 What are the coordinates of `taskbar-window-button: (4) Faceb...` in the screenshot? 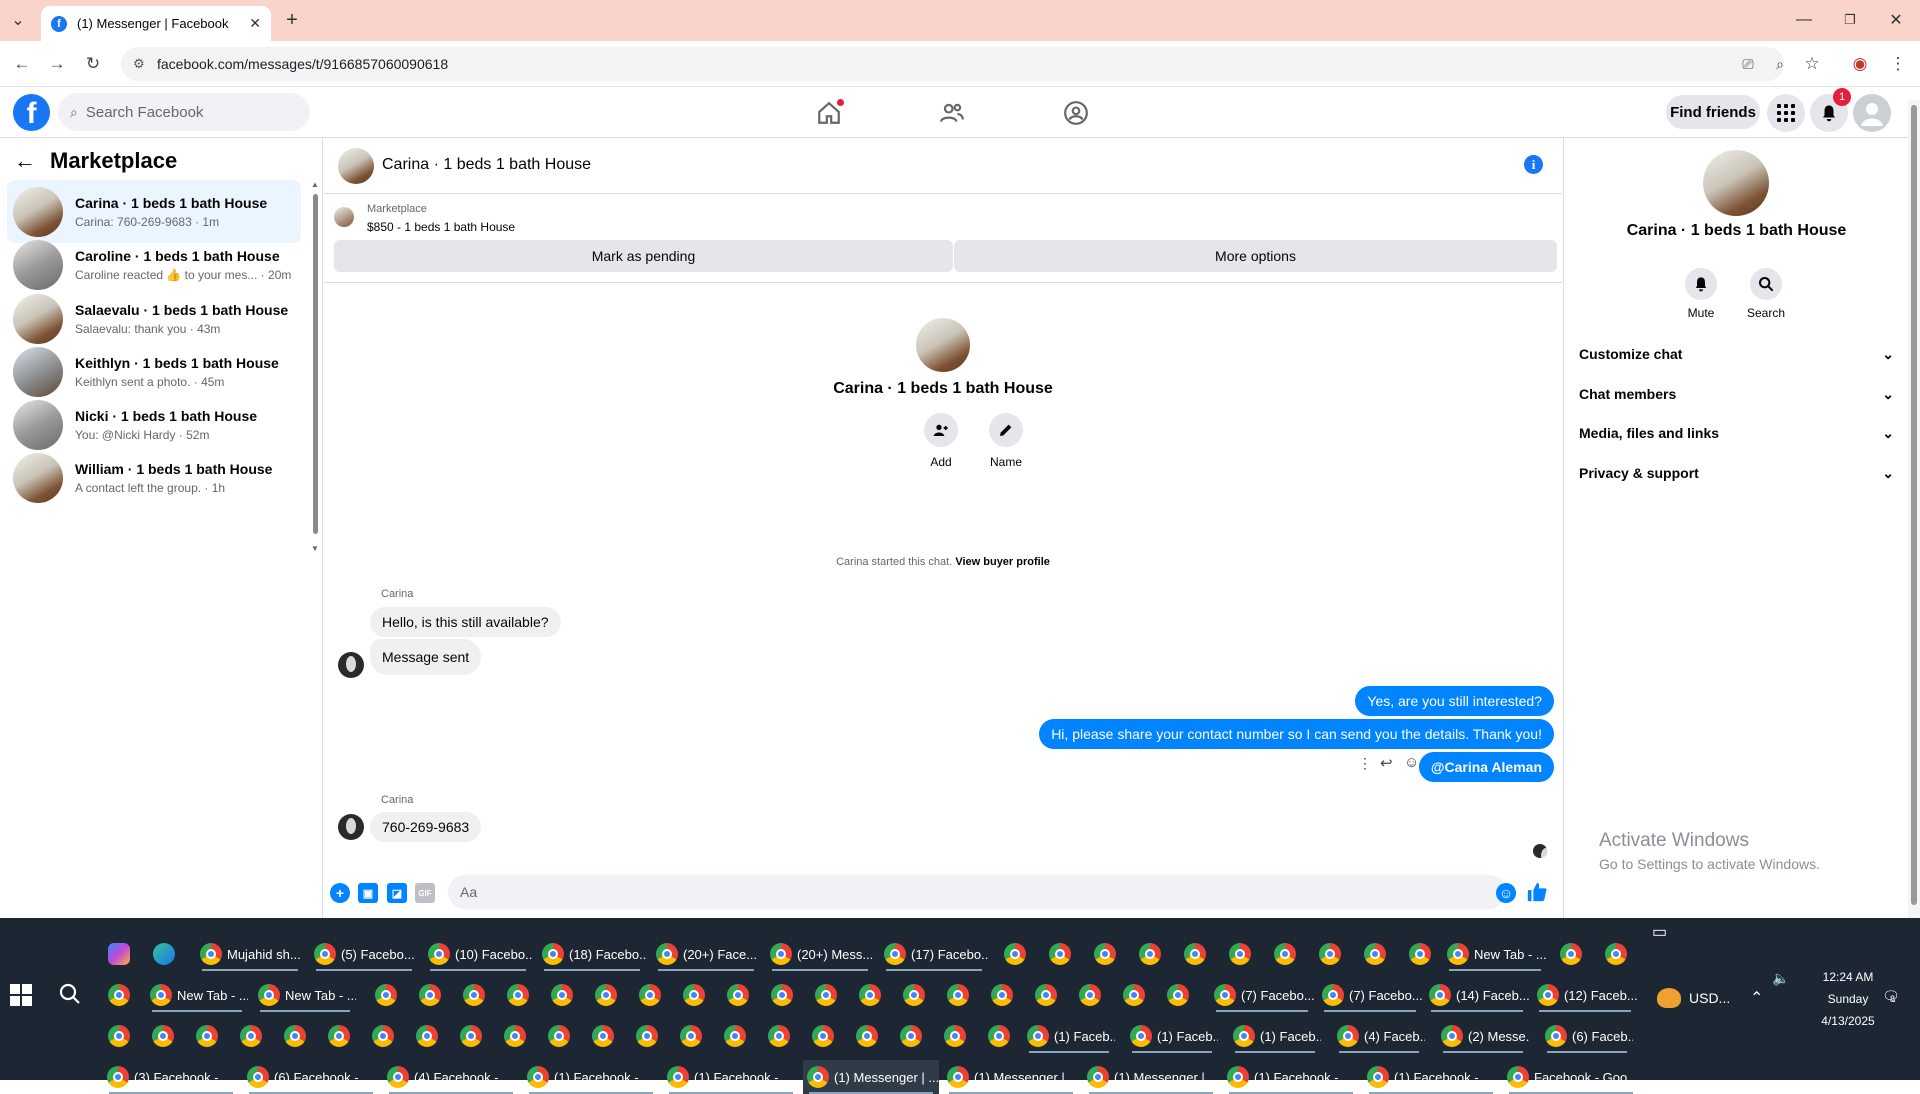 It's located at (1379, 1036).